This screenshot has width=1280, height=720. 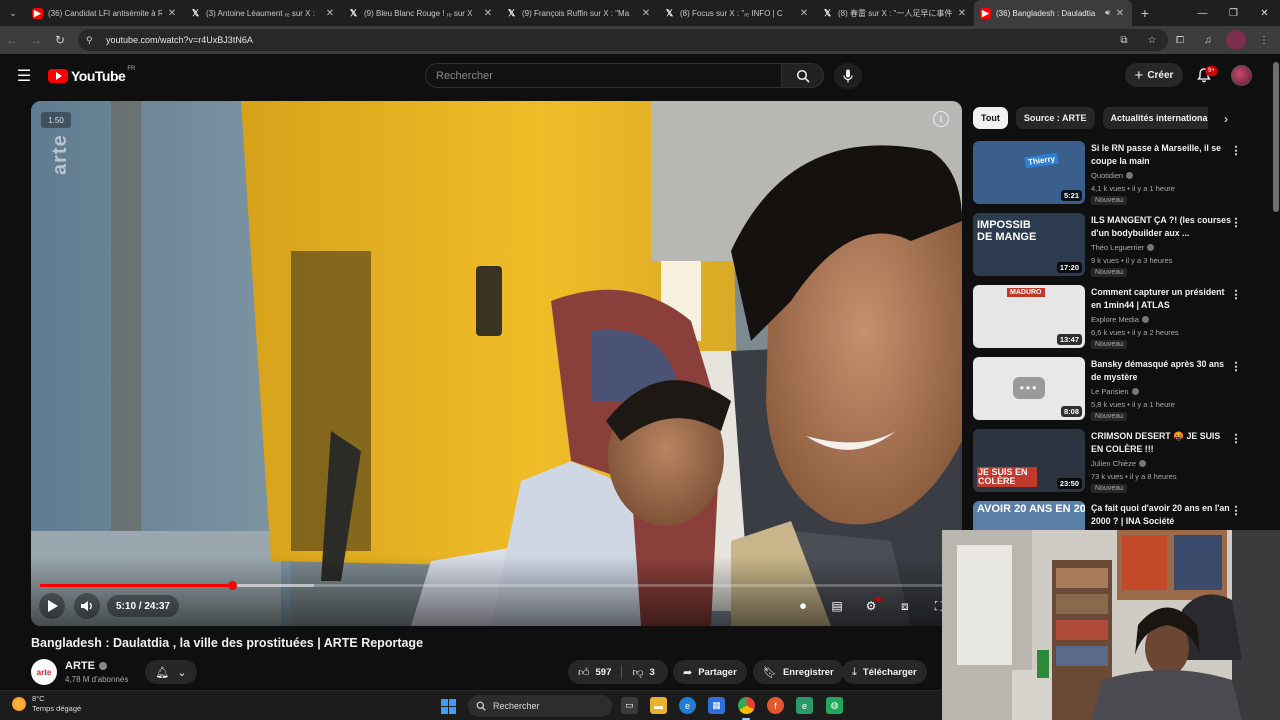 What do you see at coordinates (1055, 118) in the screenshot?
I see `filter-chip: Source : ARTE` at bounding box center [1055, 118].